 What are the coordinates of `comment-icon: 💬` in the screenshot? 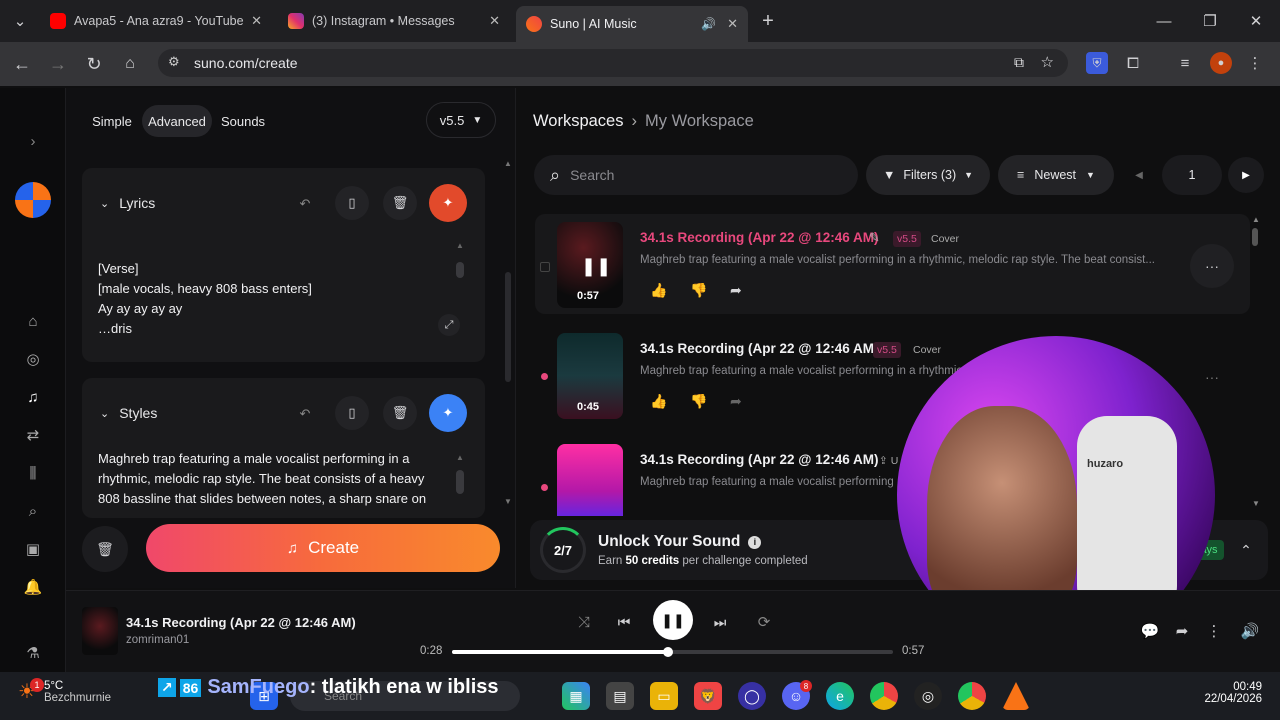 It's located at (1150, 631).